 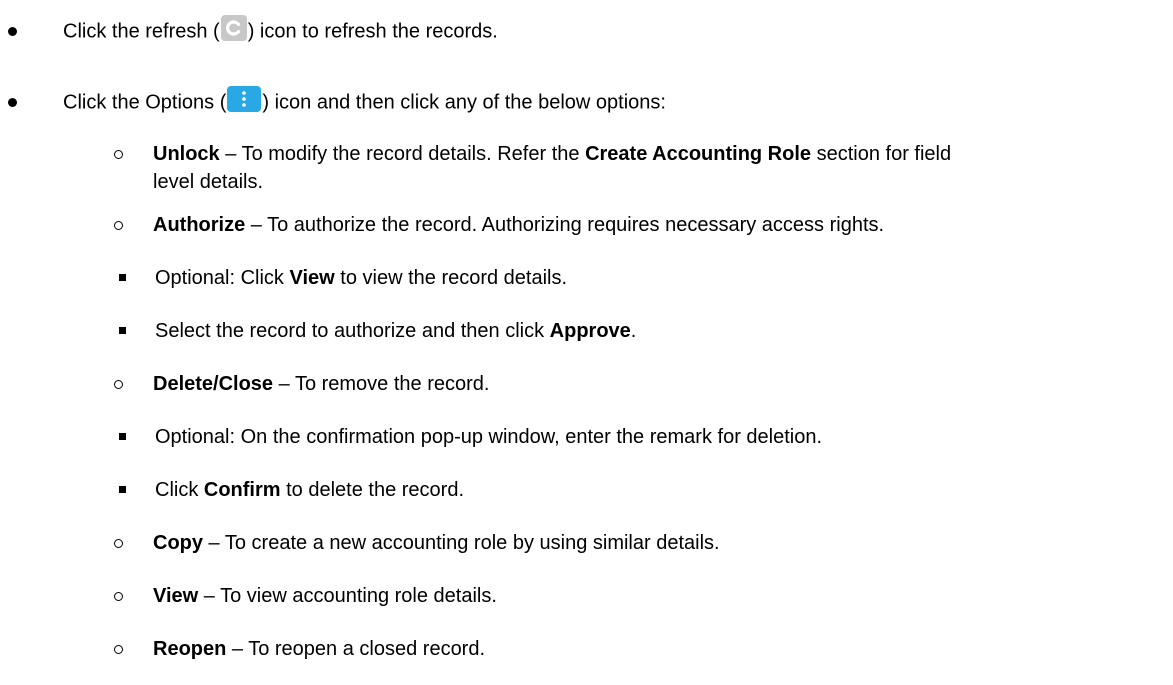 What do you see at coordinates (244, 99) in the screenshot?
I see `more-options-icon` at bounding box center [244, 99].